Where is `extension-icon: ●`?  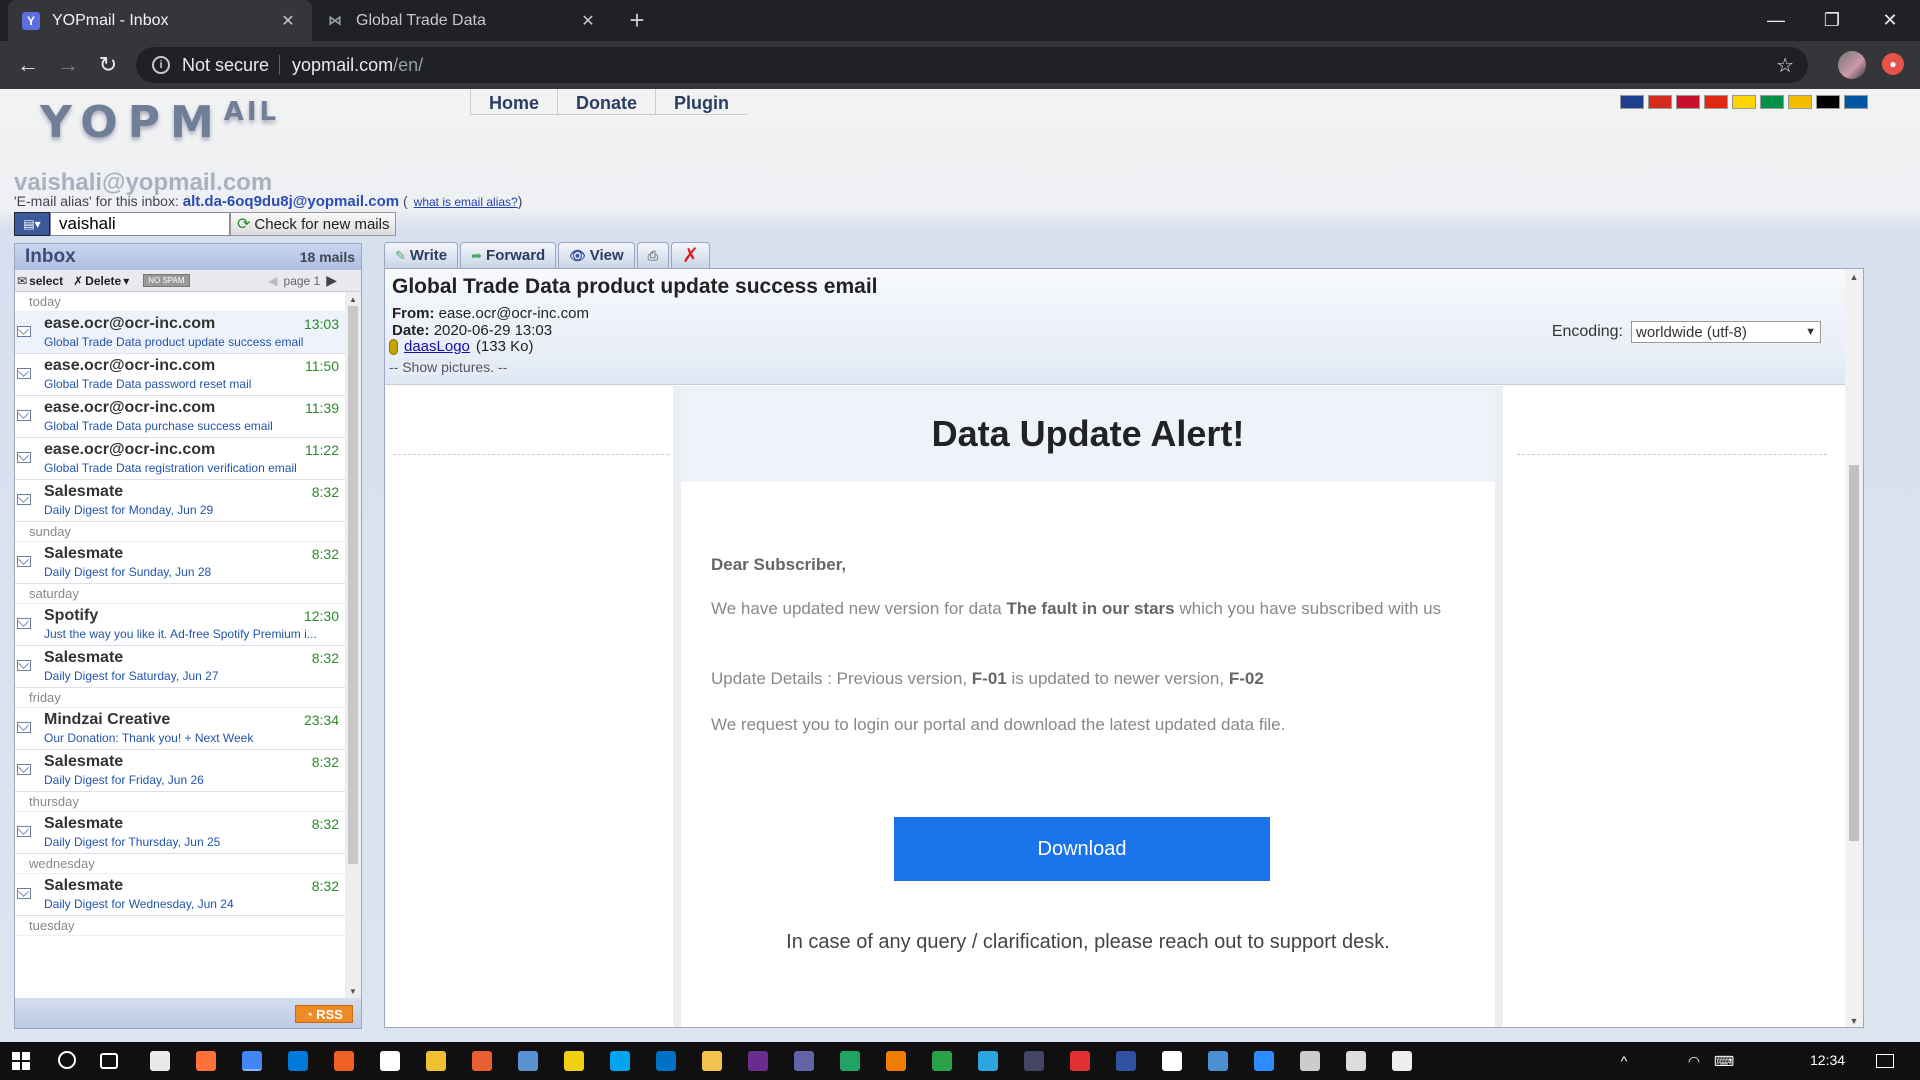 extension-icon: ● is located at coordinates (1893, 64).